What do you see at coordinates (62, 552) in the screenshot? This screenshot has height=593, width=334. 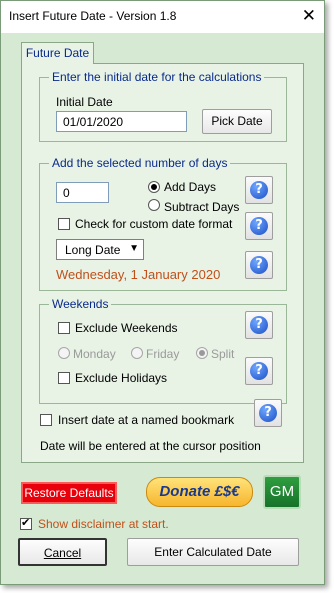 I see `cancel-button: Cancel` at bounding box center [62, 552].